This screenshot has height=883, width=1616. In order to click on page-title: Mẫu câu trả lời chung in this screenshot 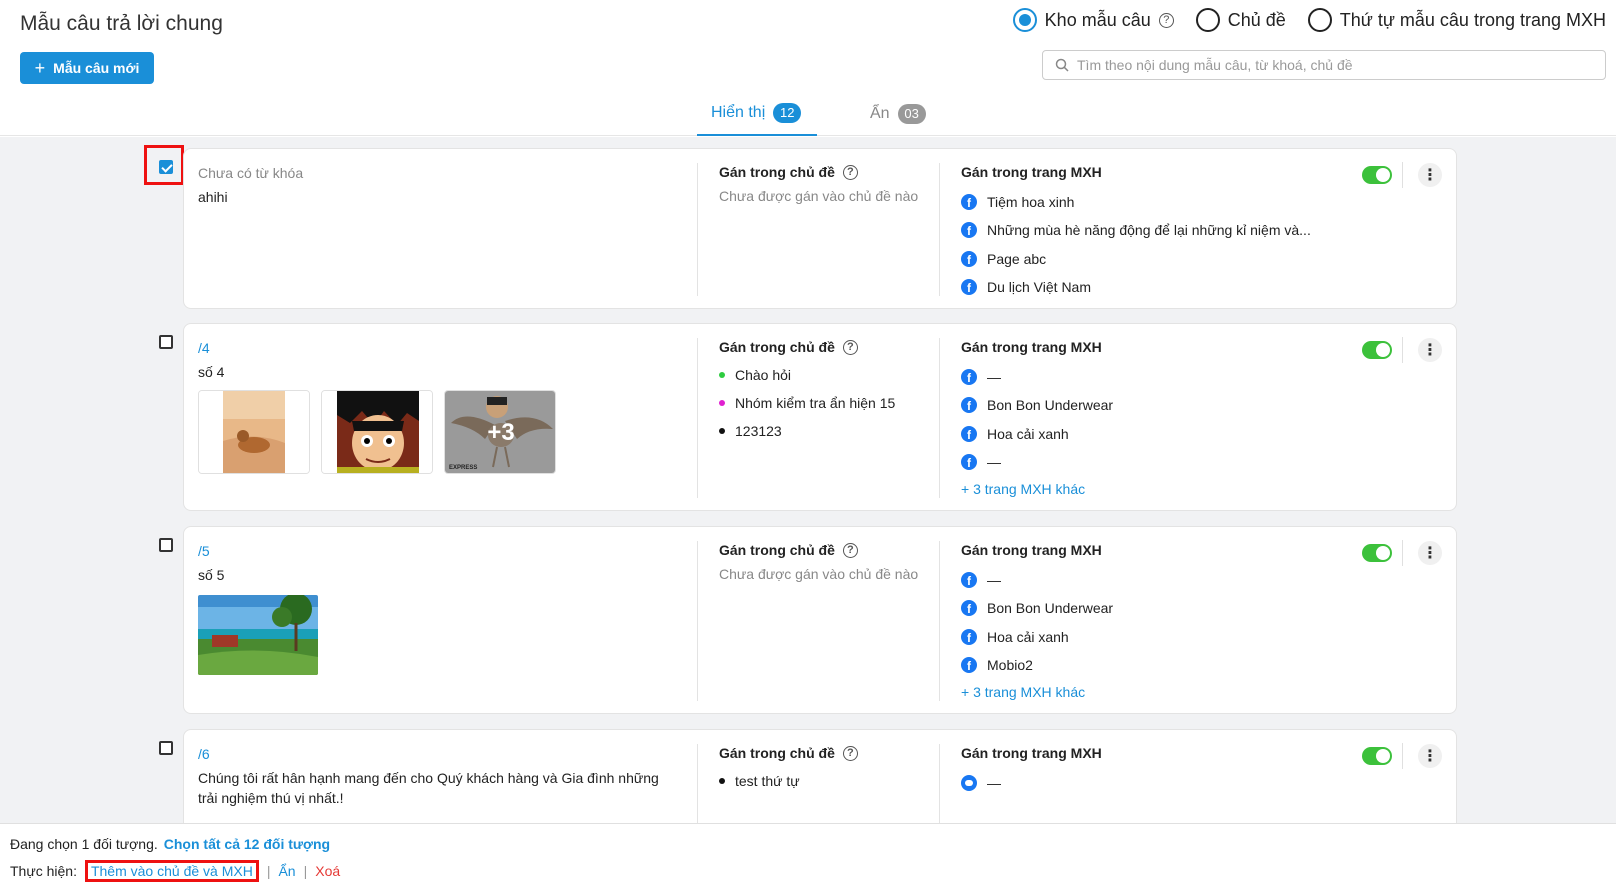, I will do `click(121, 23)`.